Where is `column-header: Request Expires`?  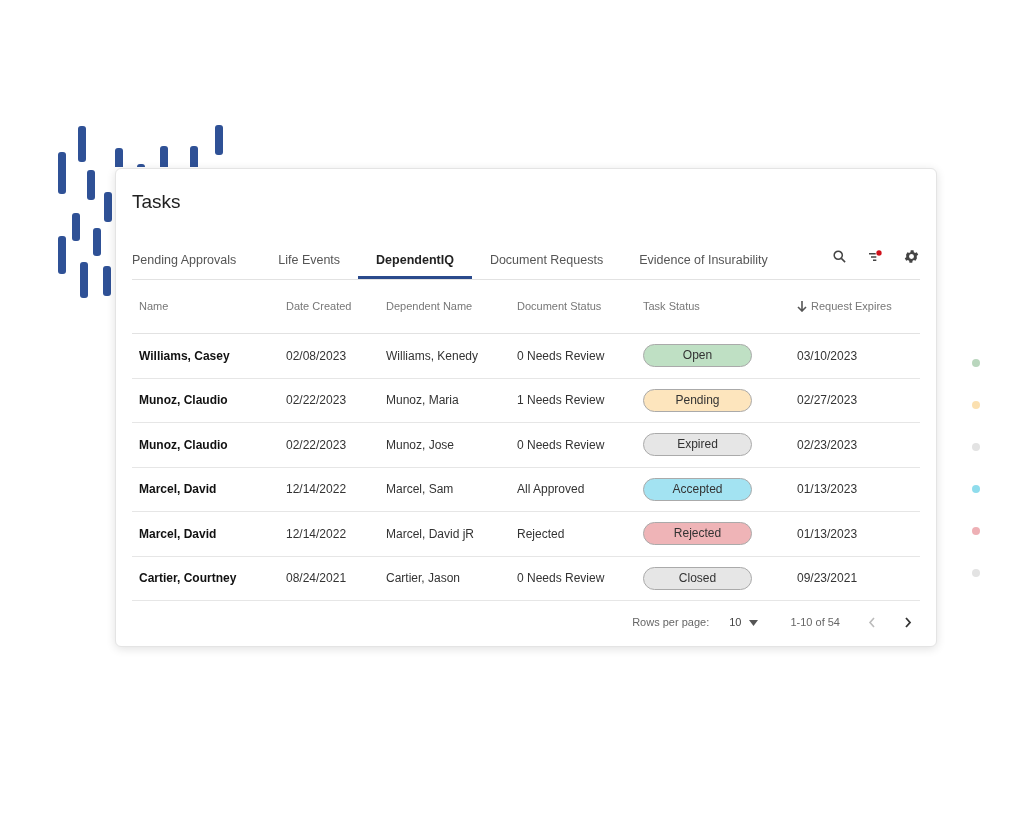
column-header: Request Expires is located at coordinates (844, 306).